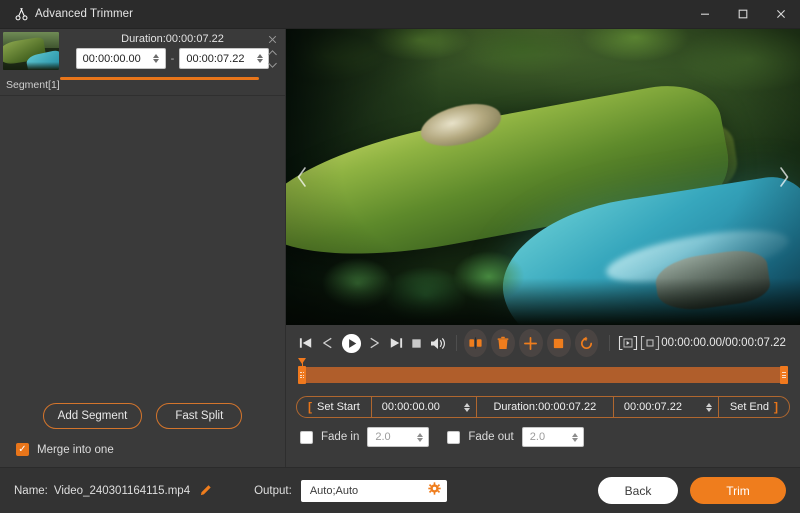 The height and width of the screenshot is (513, 800). Describe the element at coordinates (638, 490) in the screenshot. I see `back-button: Back` at that location.